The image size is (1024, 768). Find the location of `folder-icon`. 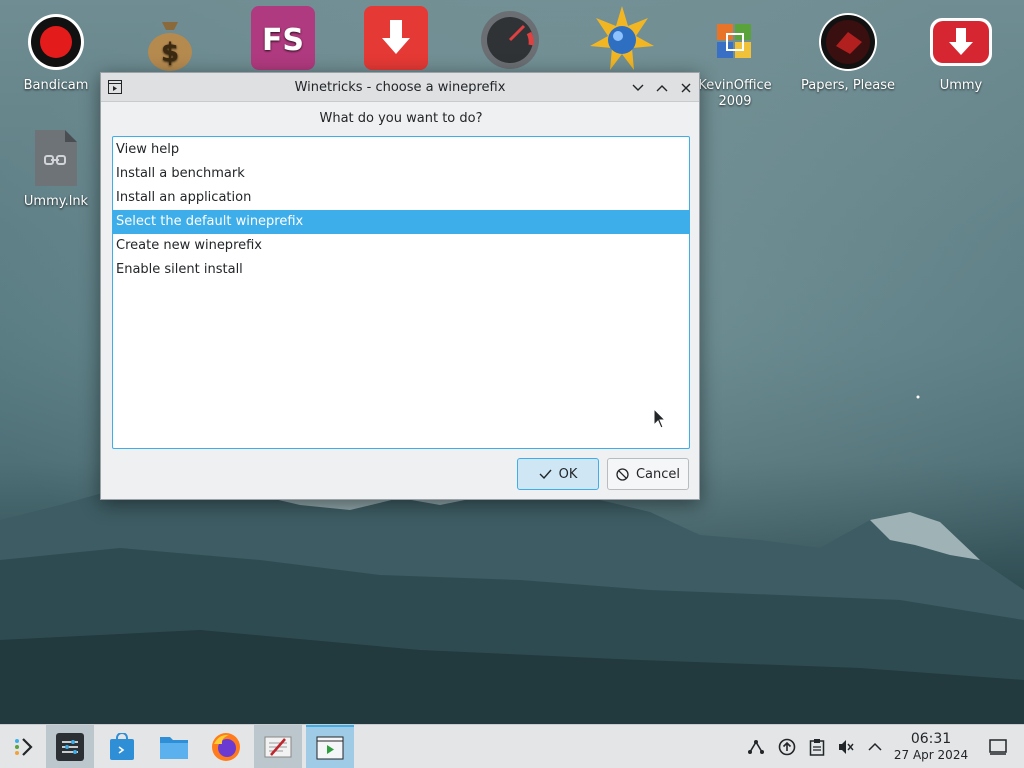

folder-icon is located at coordinates (174, 748).